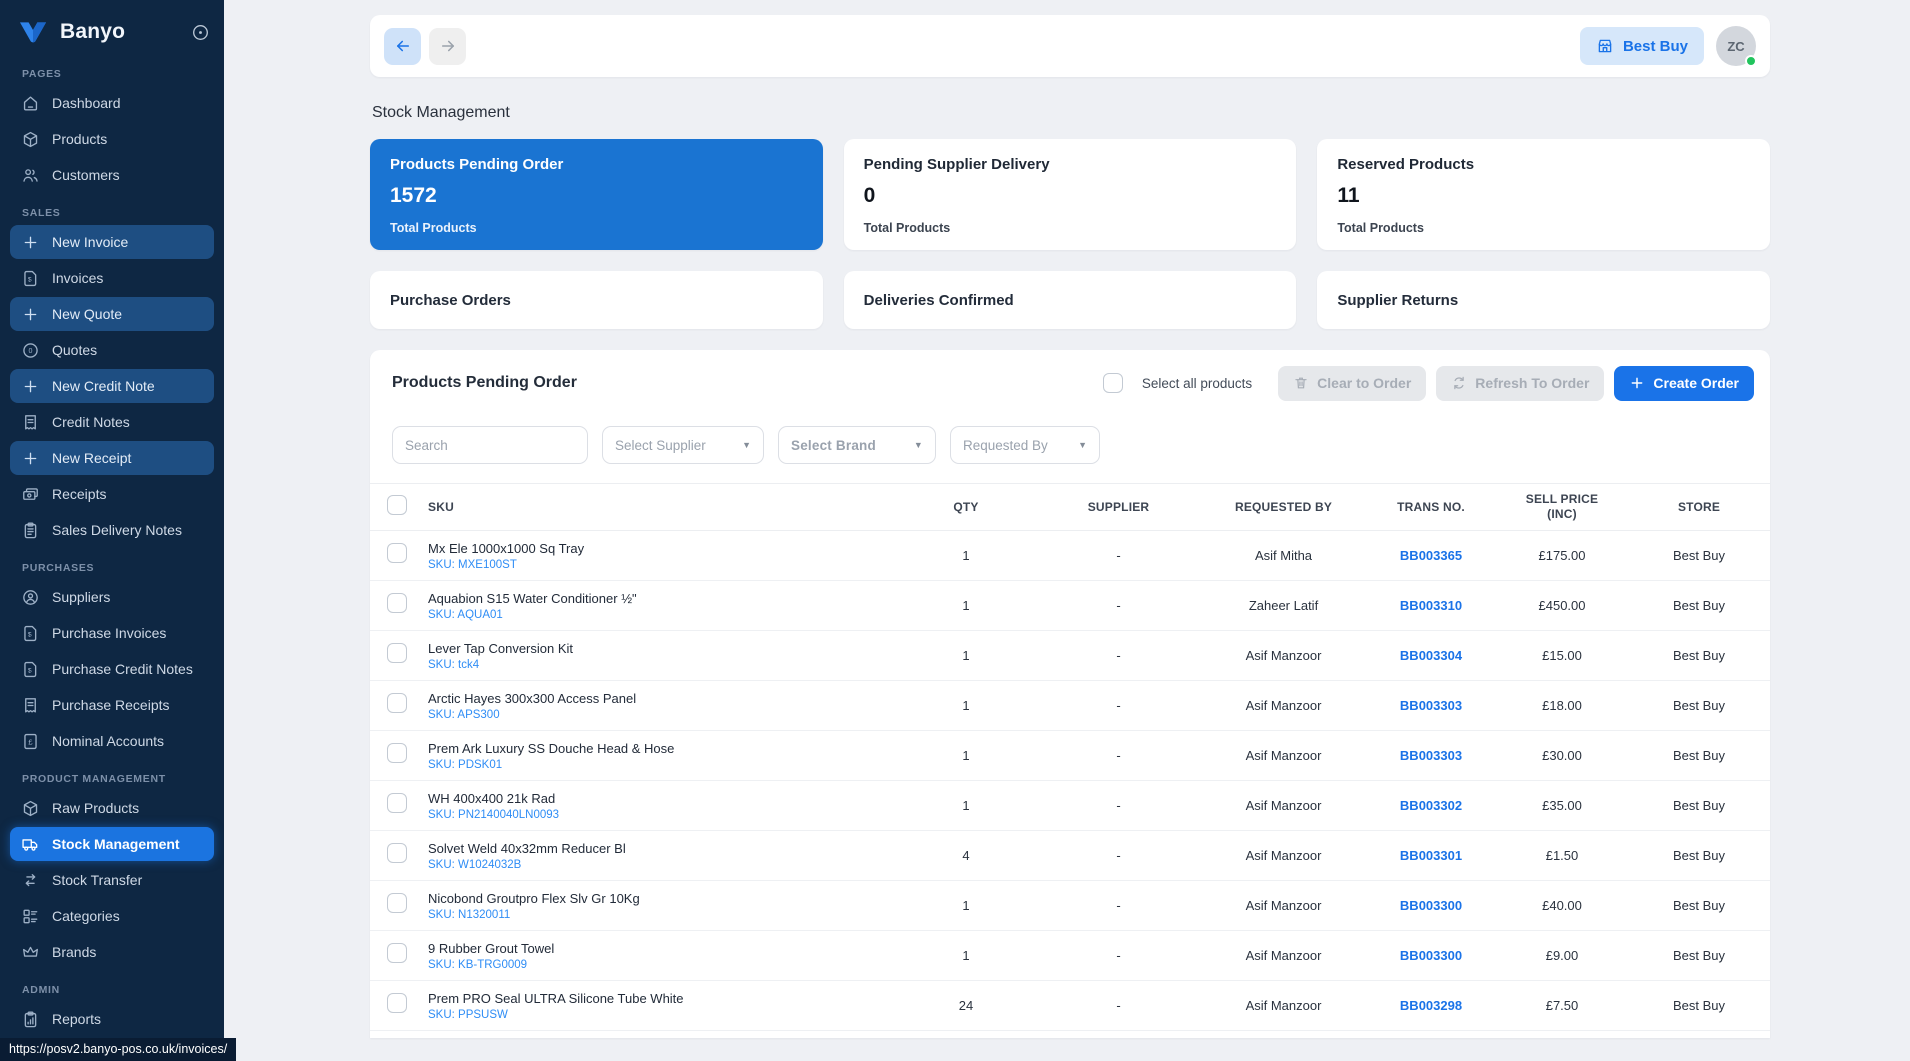 This screenshot has height=1061, width=1910. Describe the element at coordinates (662, 1015) in the screenshot. I see `product-sku-link: SKU: PPSUSW` at that location.